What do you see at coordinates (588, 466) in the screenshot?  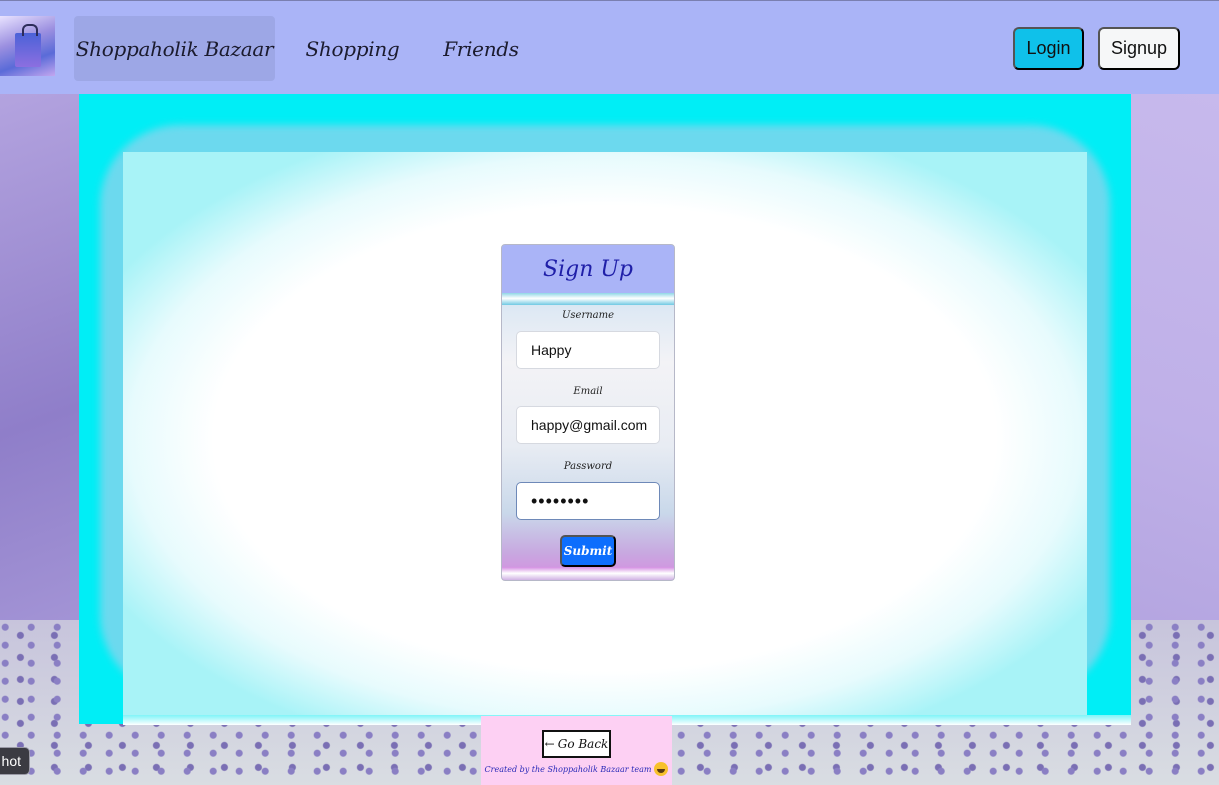 I see `password-label: Password` at bounding box center [588, 466].